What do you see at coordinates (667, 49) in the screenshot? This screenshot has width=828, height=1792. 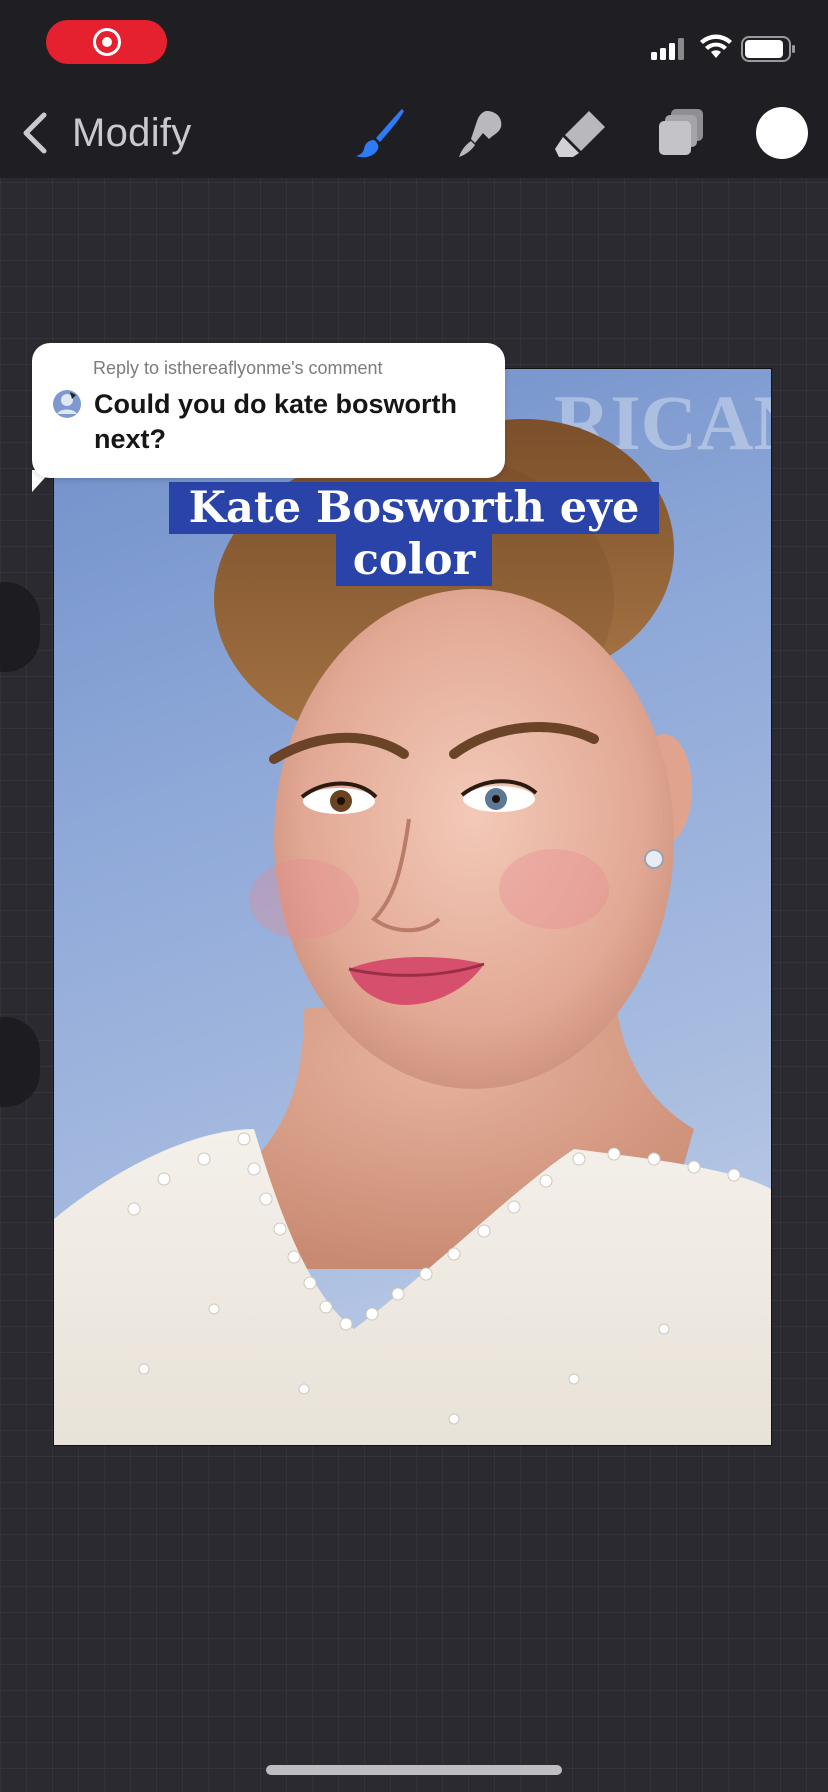 I see `cellular-signal-icon` at bounding box center [667, 49].